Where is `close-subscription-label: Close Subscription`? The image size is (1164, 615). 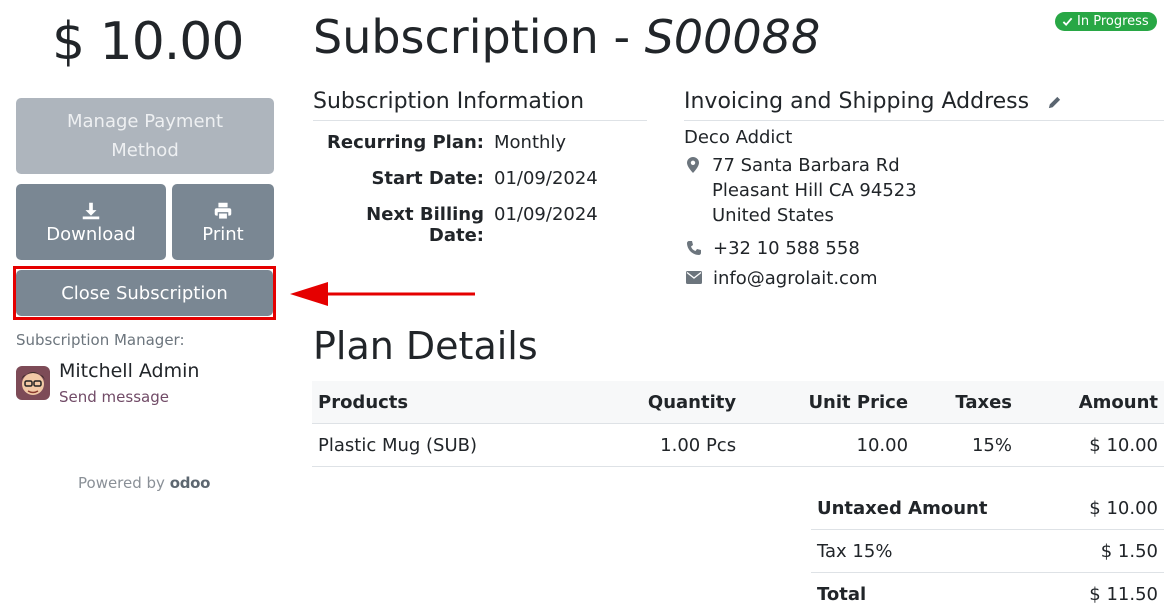
close-subscription-label: Close Subscription is located at coordinates (144, 293).